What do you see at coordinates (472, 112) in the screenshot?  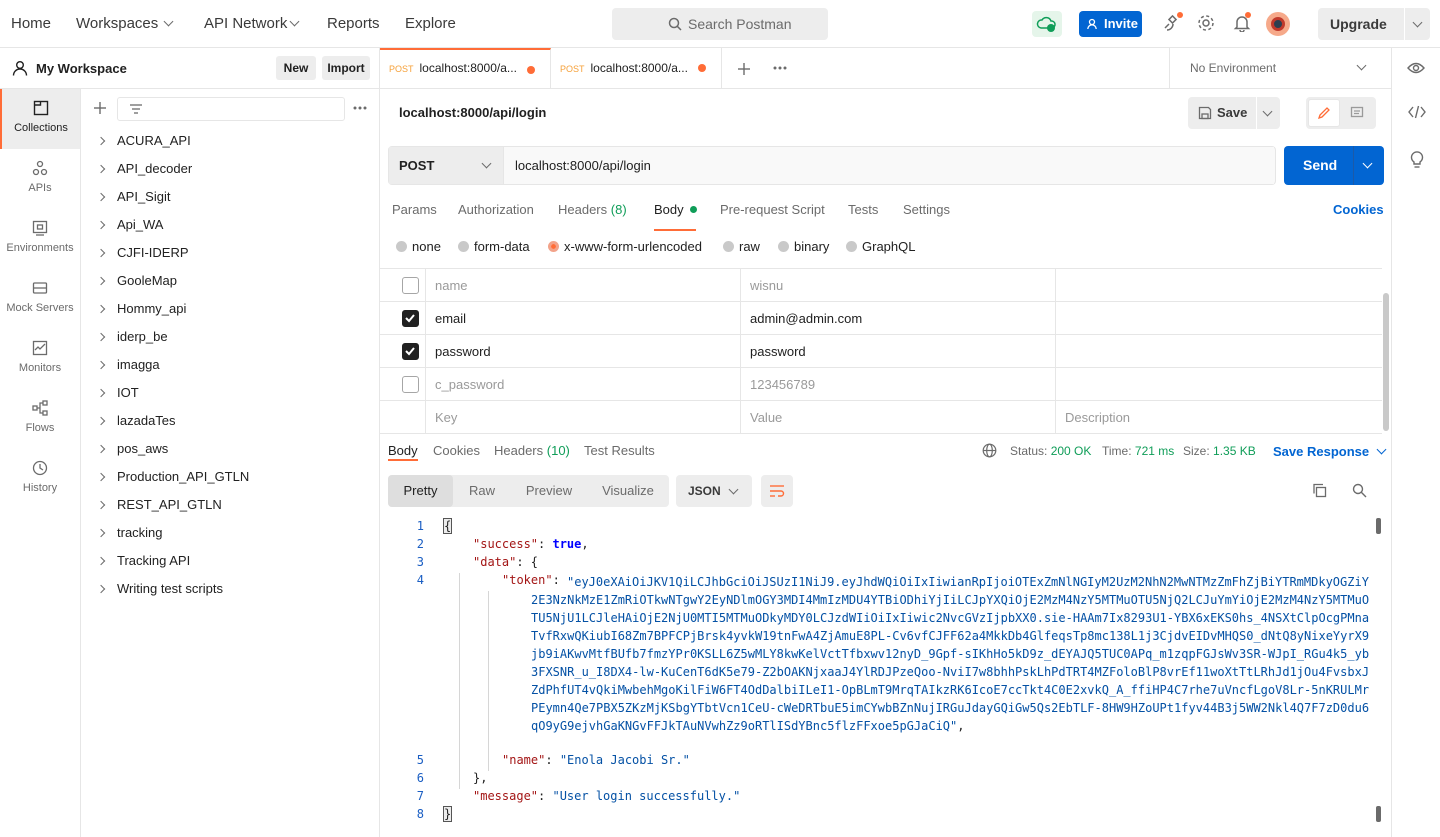 I see `request-title: localhost:8000/api/login` at bounding box center [472, 112].